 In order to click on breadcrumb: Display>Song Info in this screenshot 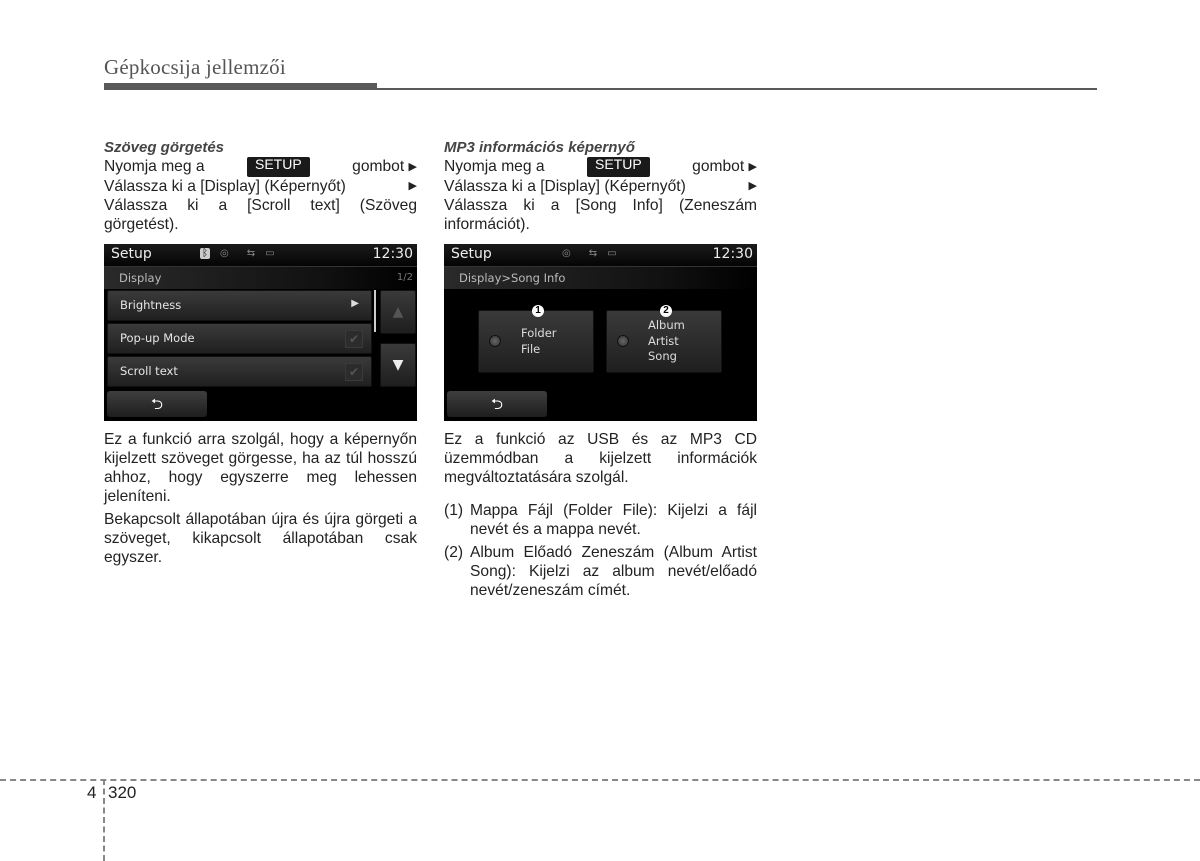, I will do `click(512, 278)`.